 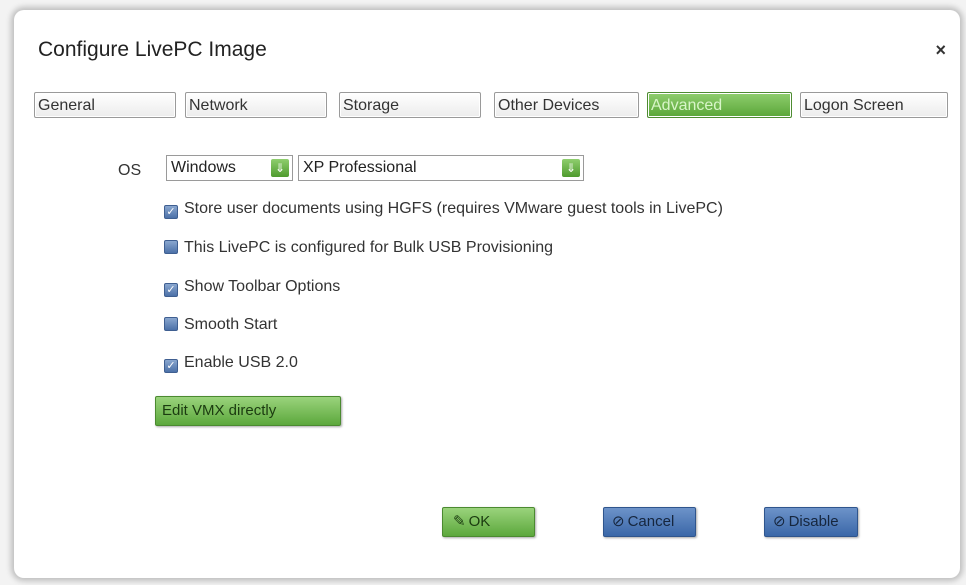 I want to click on option-label: Smooth Start, so click(x=231, y=324).